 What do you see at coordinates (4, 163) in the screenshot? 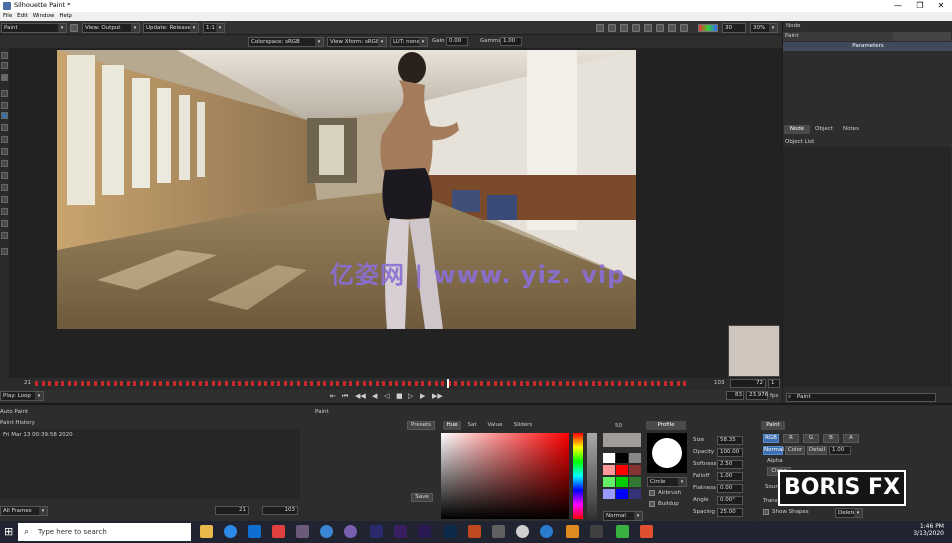
I see `fill-tool-icon` at bounding box center [4, 163].